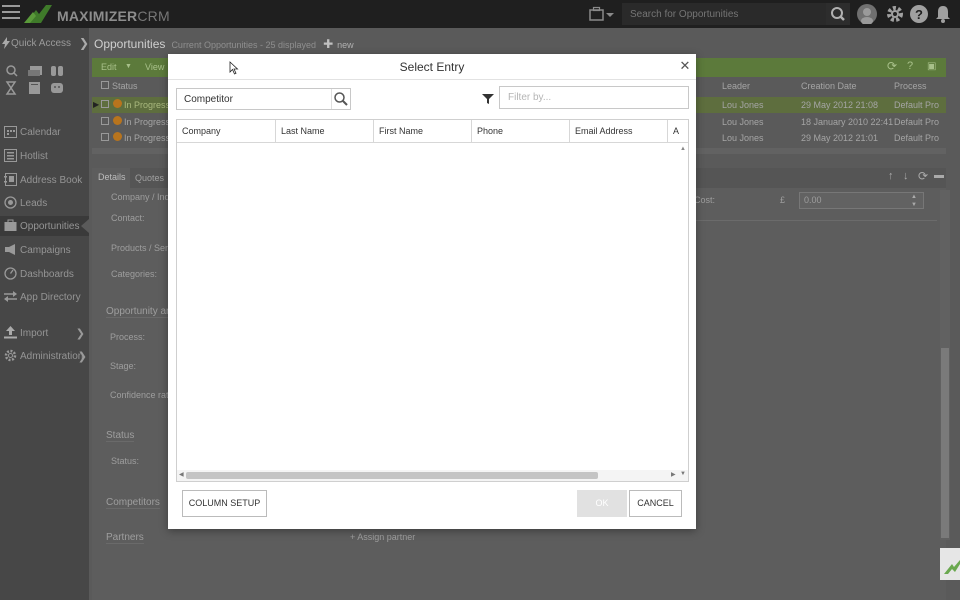  Describe the element at coordinates (673, 474) in the screenshot. I see `scroll-right-icon: ▶` at that location.